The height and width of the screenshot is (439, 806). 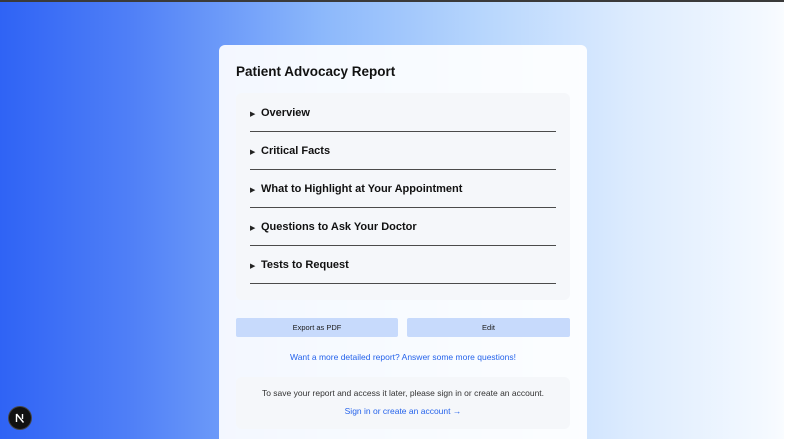 What do you see at coordinates (296, 151) in the screenshot?
I see `section-label: Critical Facts` at bounding box center [296, 151].